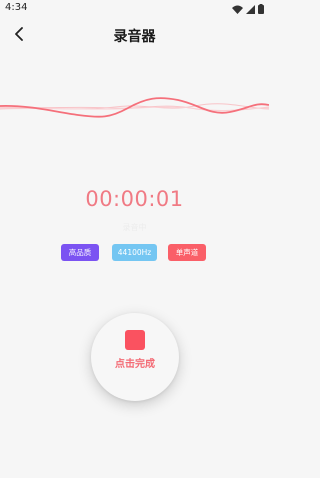  What do you see at coordinates (134, 227) in the screenshot?
I see `recording-status: 录音中` at bounding box center [134, 227].